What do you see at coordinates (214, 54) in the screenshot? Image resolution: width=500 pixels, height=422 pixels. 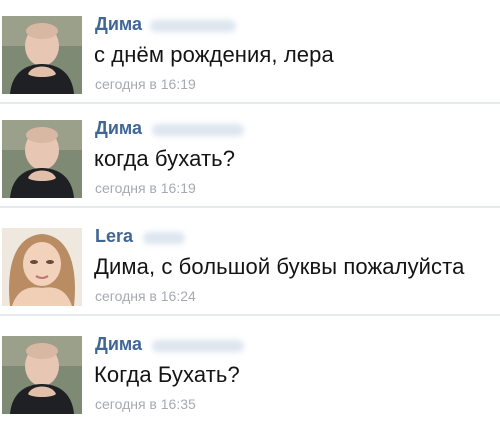 I see `message-text: с днём рождения, лера` at bounding box center [214, 54].